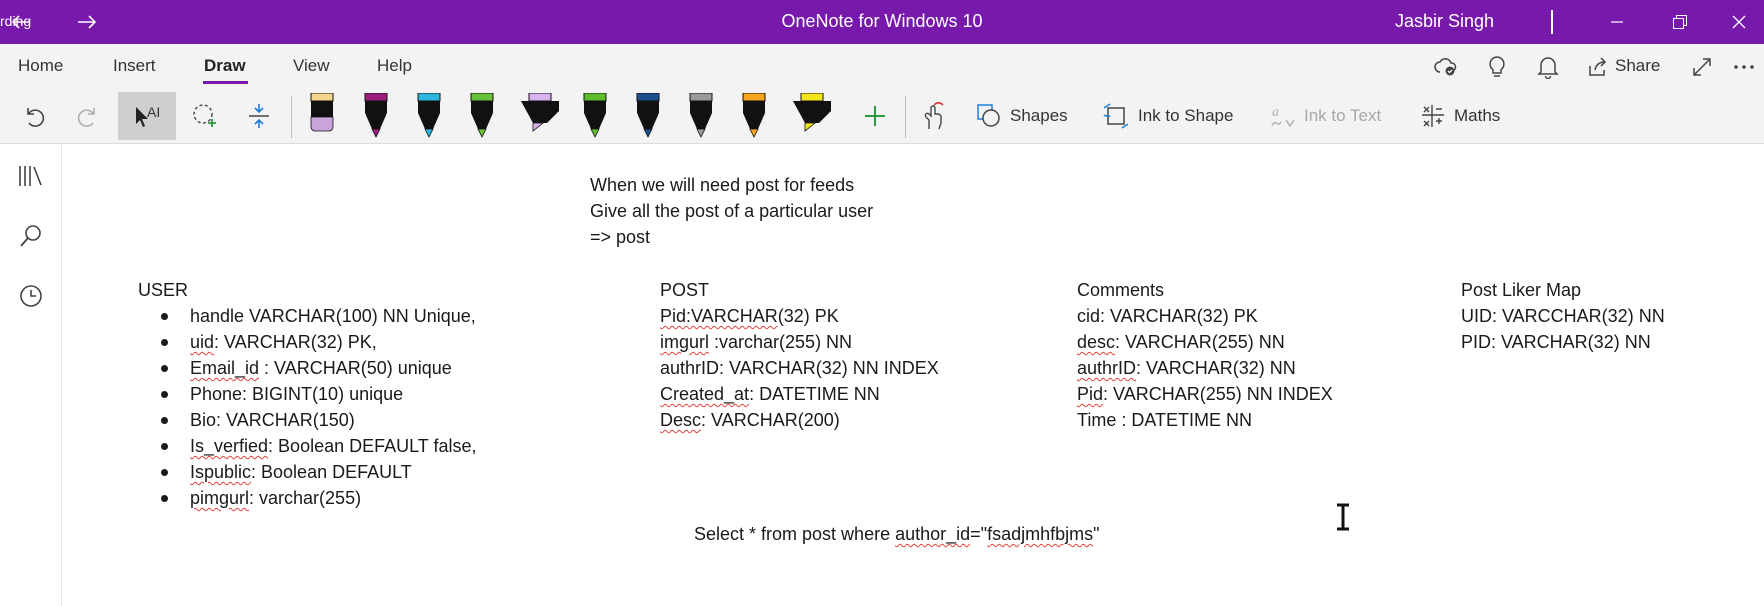 This screenshot has height=606, width=1764. I want to click on bell-icon, so click(1548, 67).